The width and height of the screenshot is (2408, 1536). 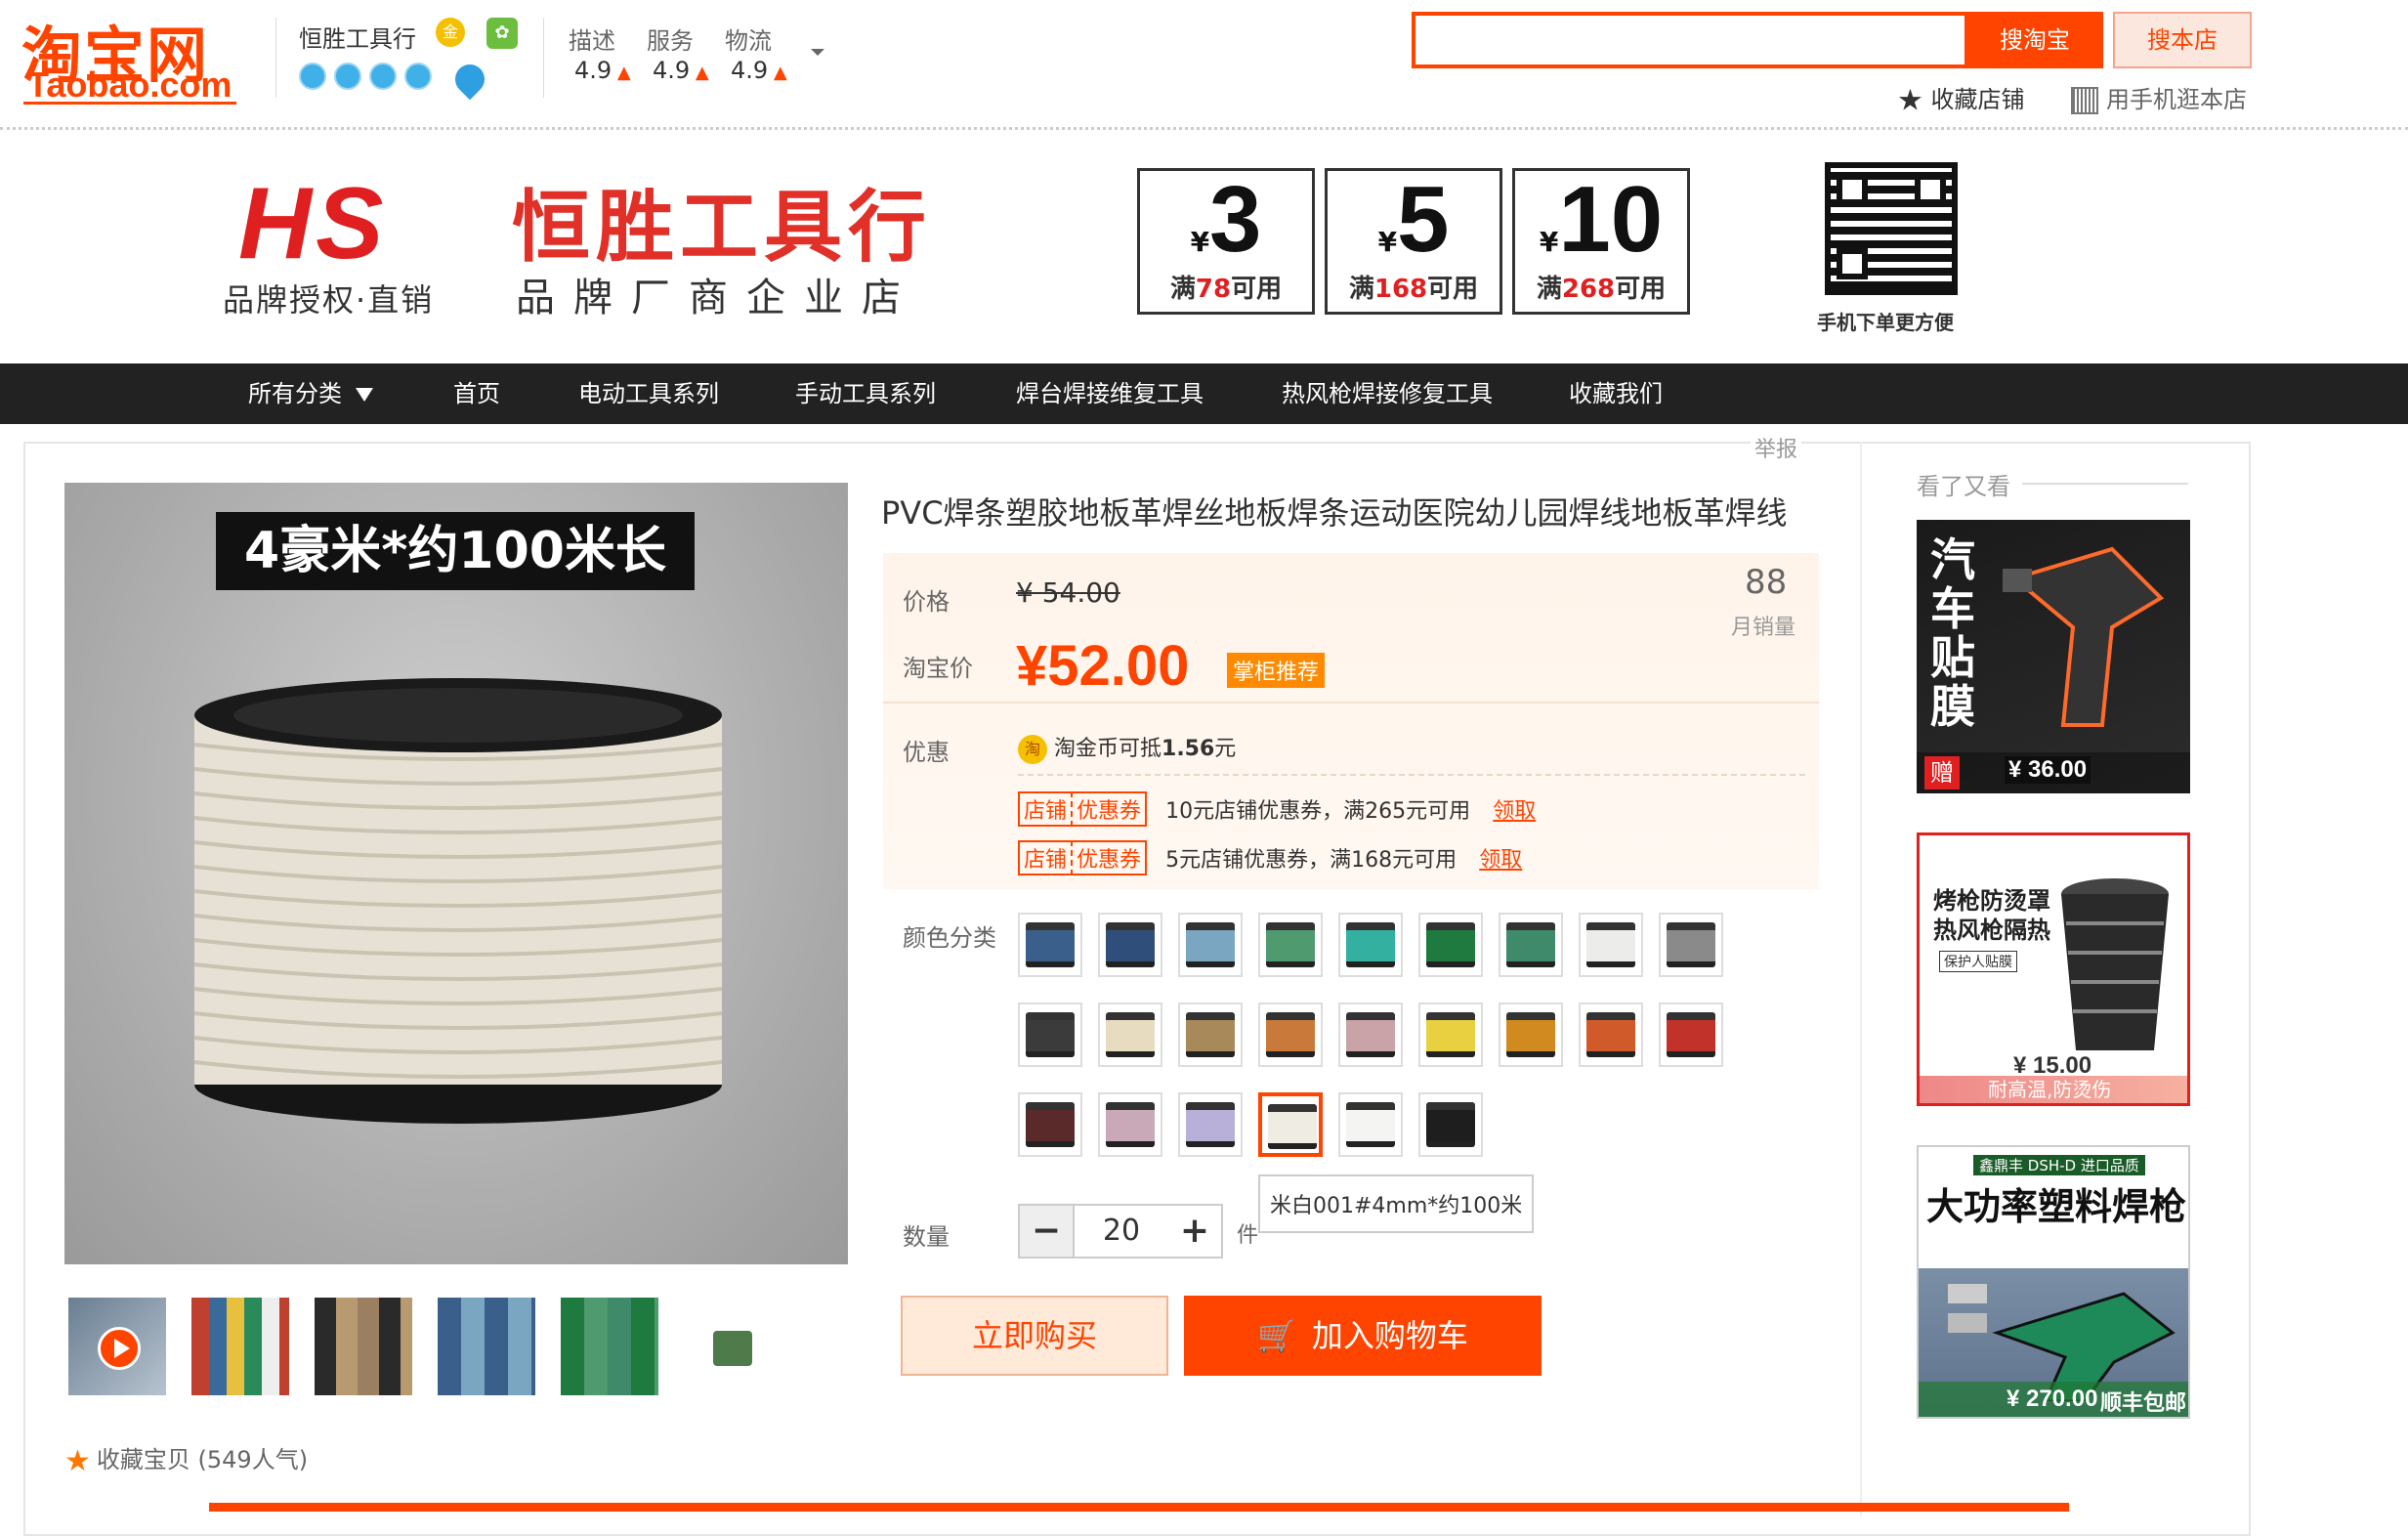 I want to click on quantity-minus-button: −, so click(x=1046, y=1231).